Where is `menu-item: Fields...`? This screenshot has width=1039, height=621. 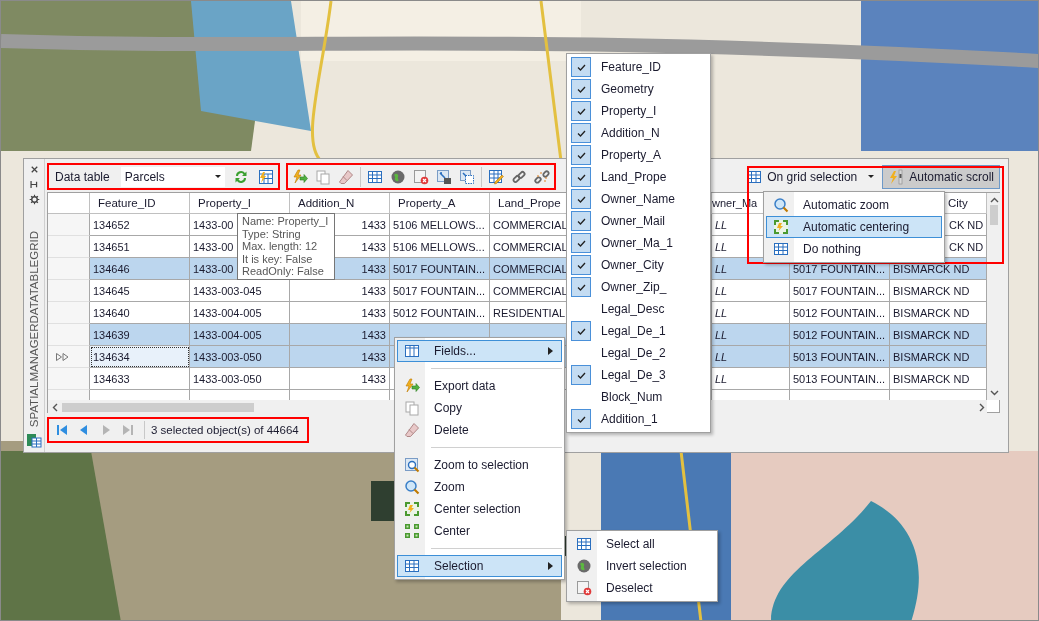
menu-item: Fields... is located at coordinates (479, 351).